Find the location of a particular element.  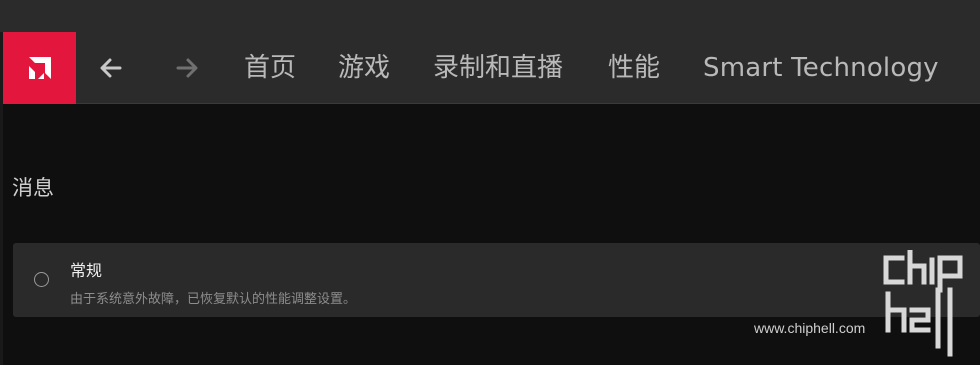

tab-home: 首页 is located at coordinates (270, 68).